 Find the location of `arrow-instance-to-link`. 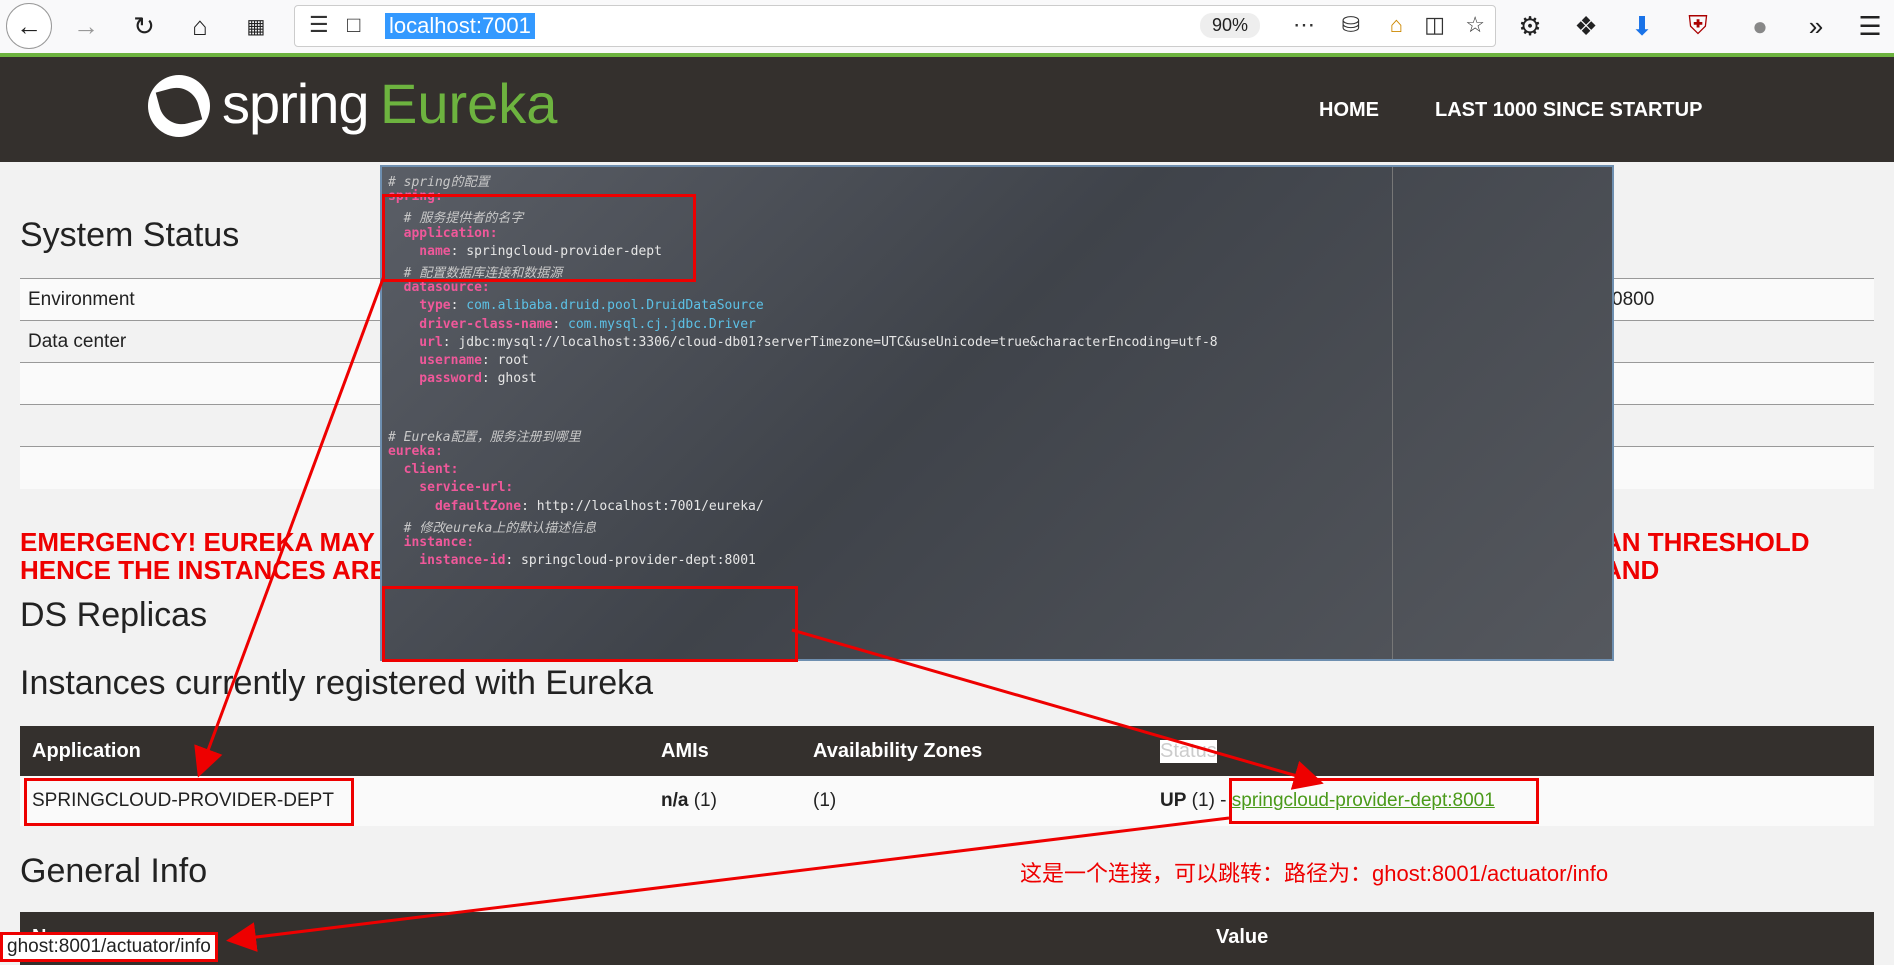

arrow-instance-to-link is located at coordinates (1057, 709).